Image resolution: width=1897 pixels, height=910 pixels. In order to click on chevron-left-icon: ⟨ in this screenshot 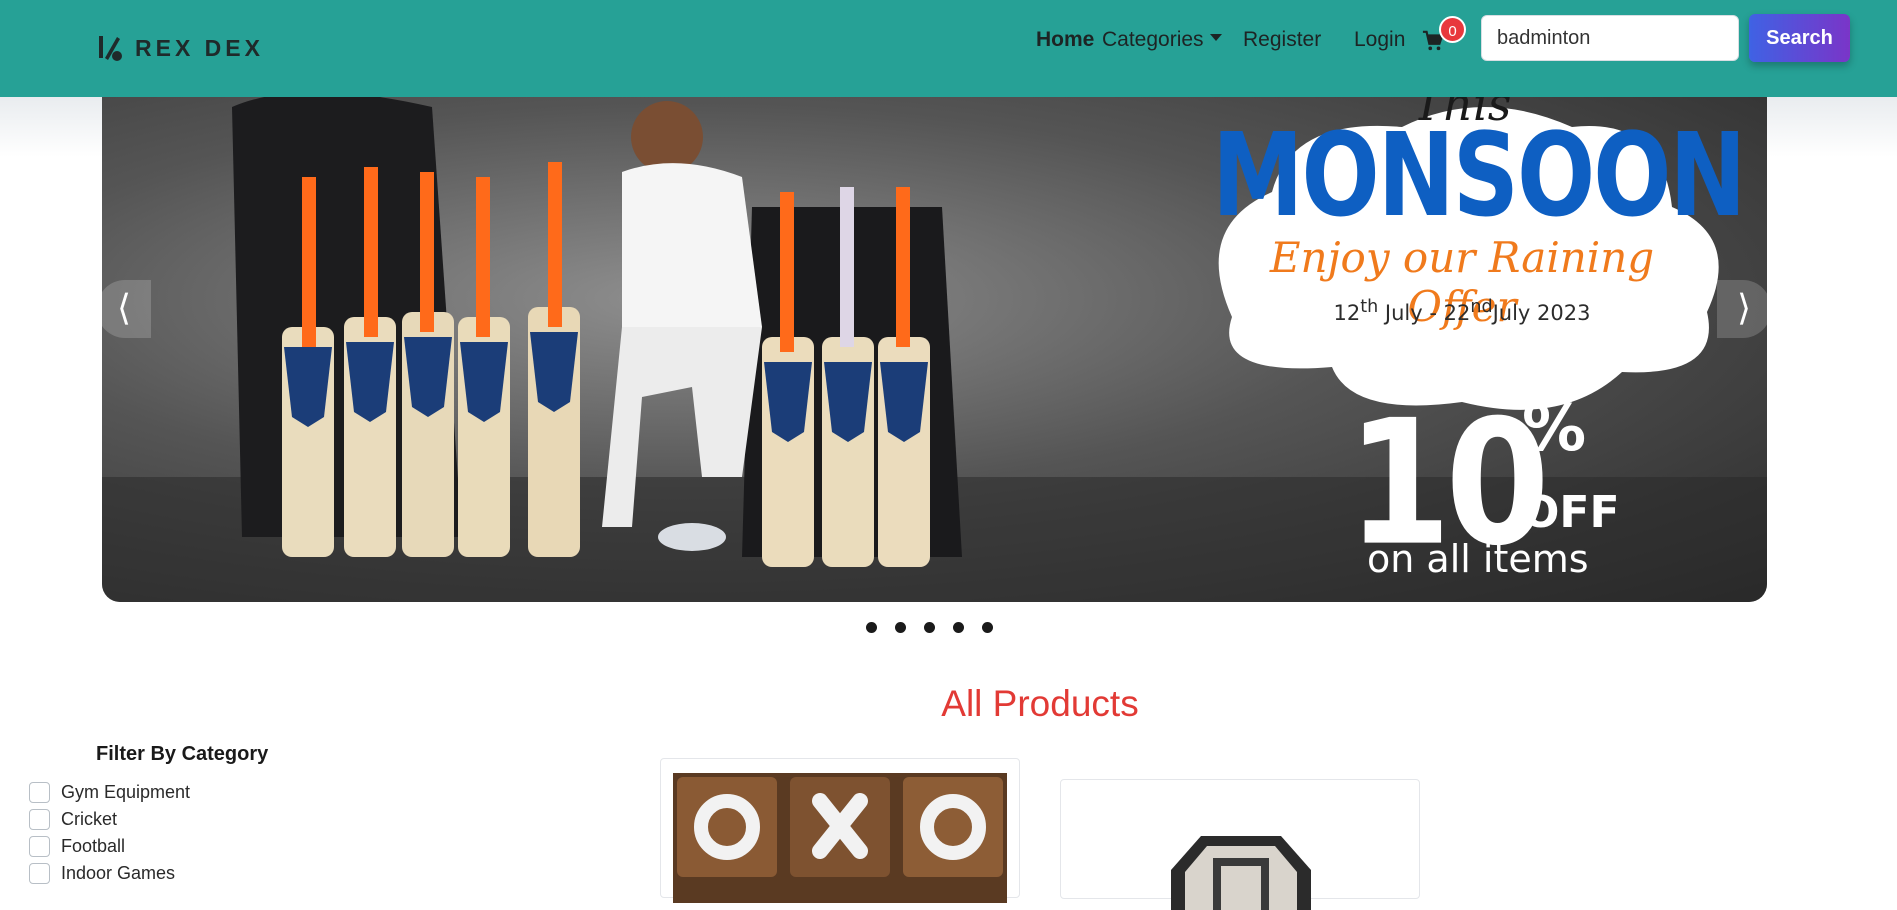, I will do `click(124, 307)`.